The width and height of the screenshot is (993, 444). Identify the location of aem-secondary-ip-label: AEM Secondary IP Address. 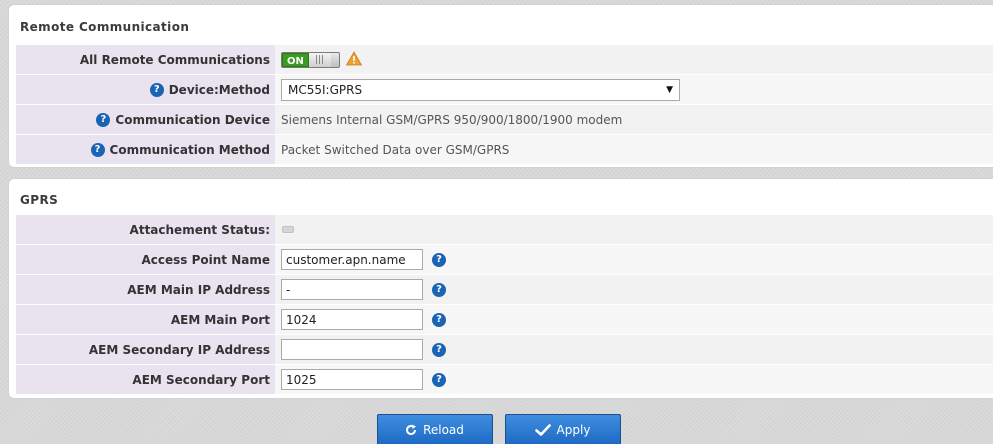
(145, 349).